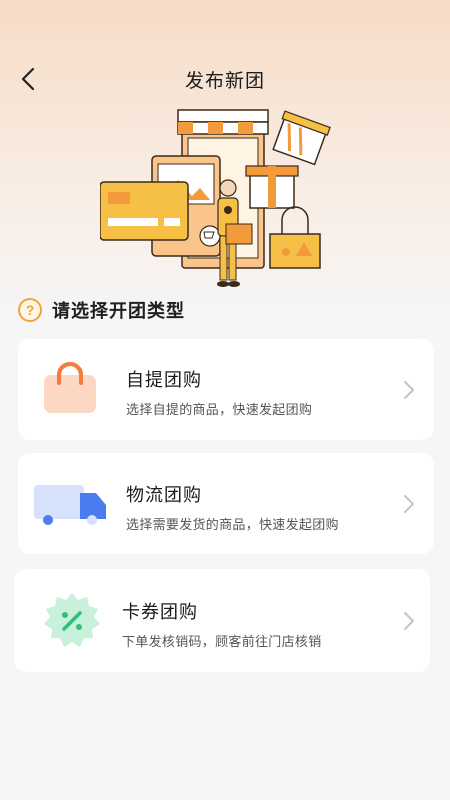 This screenshot has width=450, height=800. Describe the element at coordinates (70, 505) in the screenshot. I see `delivery-truck-icon` at that location.